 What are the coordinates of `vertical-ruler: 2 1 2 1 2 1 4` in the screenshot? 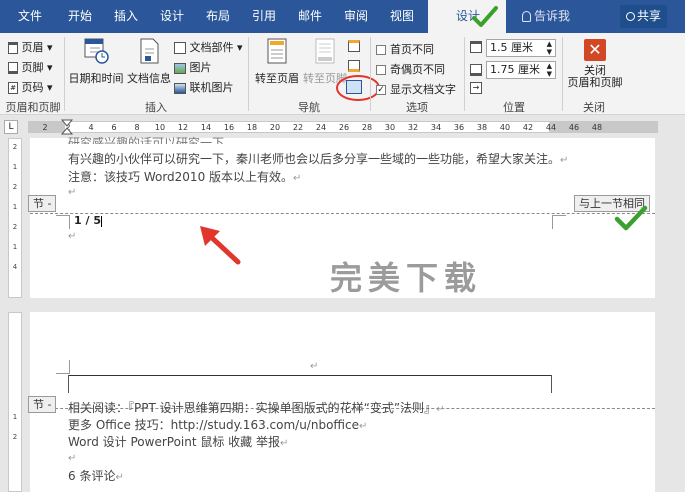 It's located at (15, 218).